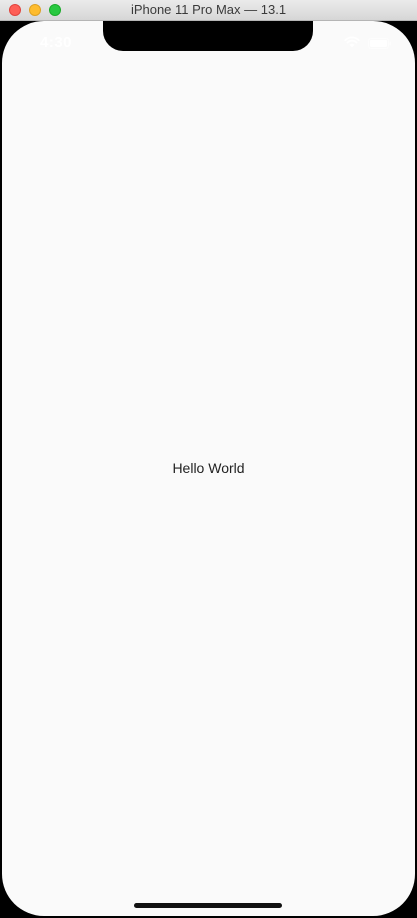 This screenshot has height=918, width=417. Describe the element at coordinates (379, 43) in the screenshot. I see `battery-icon` at that location.